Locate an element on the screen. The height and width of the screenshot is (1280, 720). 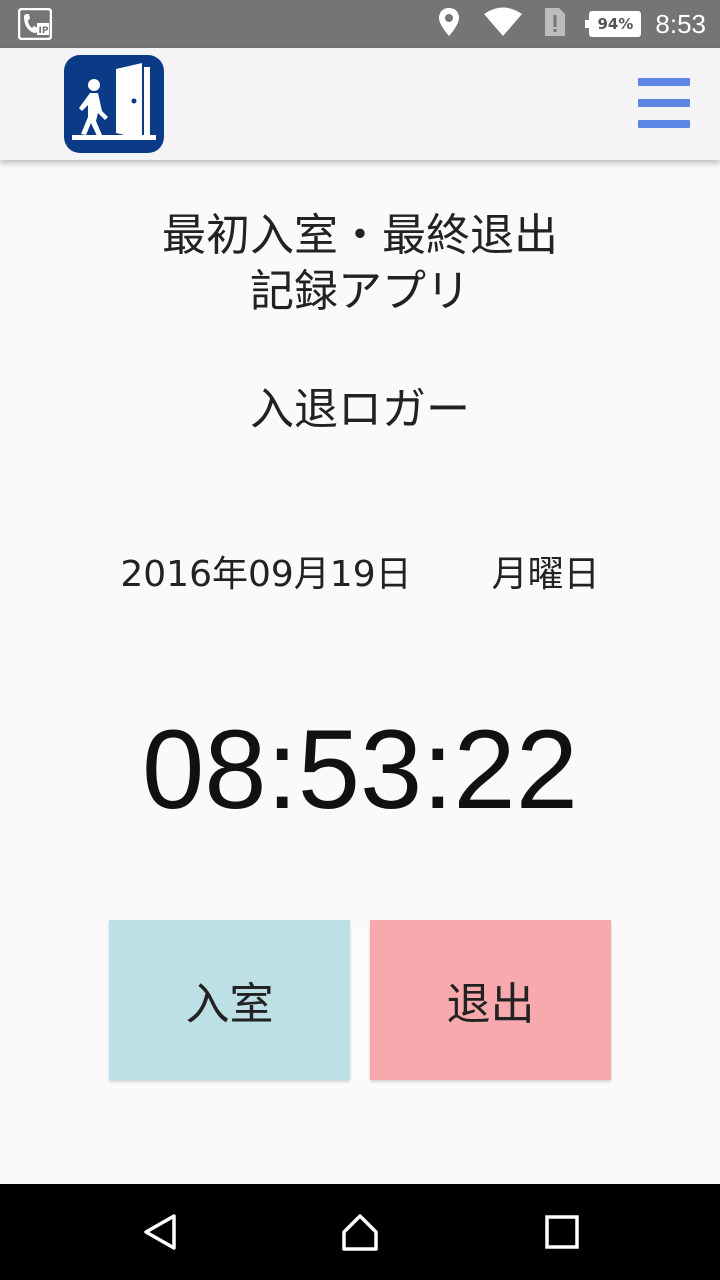
home-icon is located at coordinates (360, 1232).